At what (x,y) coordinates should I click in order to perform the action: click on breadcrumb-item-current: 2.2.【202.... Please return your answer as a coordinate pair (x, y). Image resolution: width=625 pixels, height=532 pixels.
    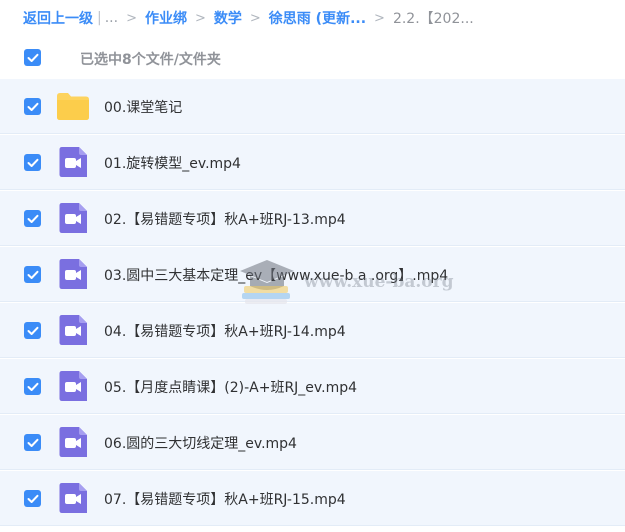
    Looking at the image, I should click on (433, 19).